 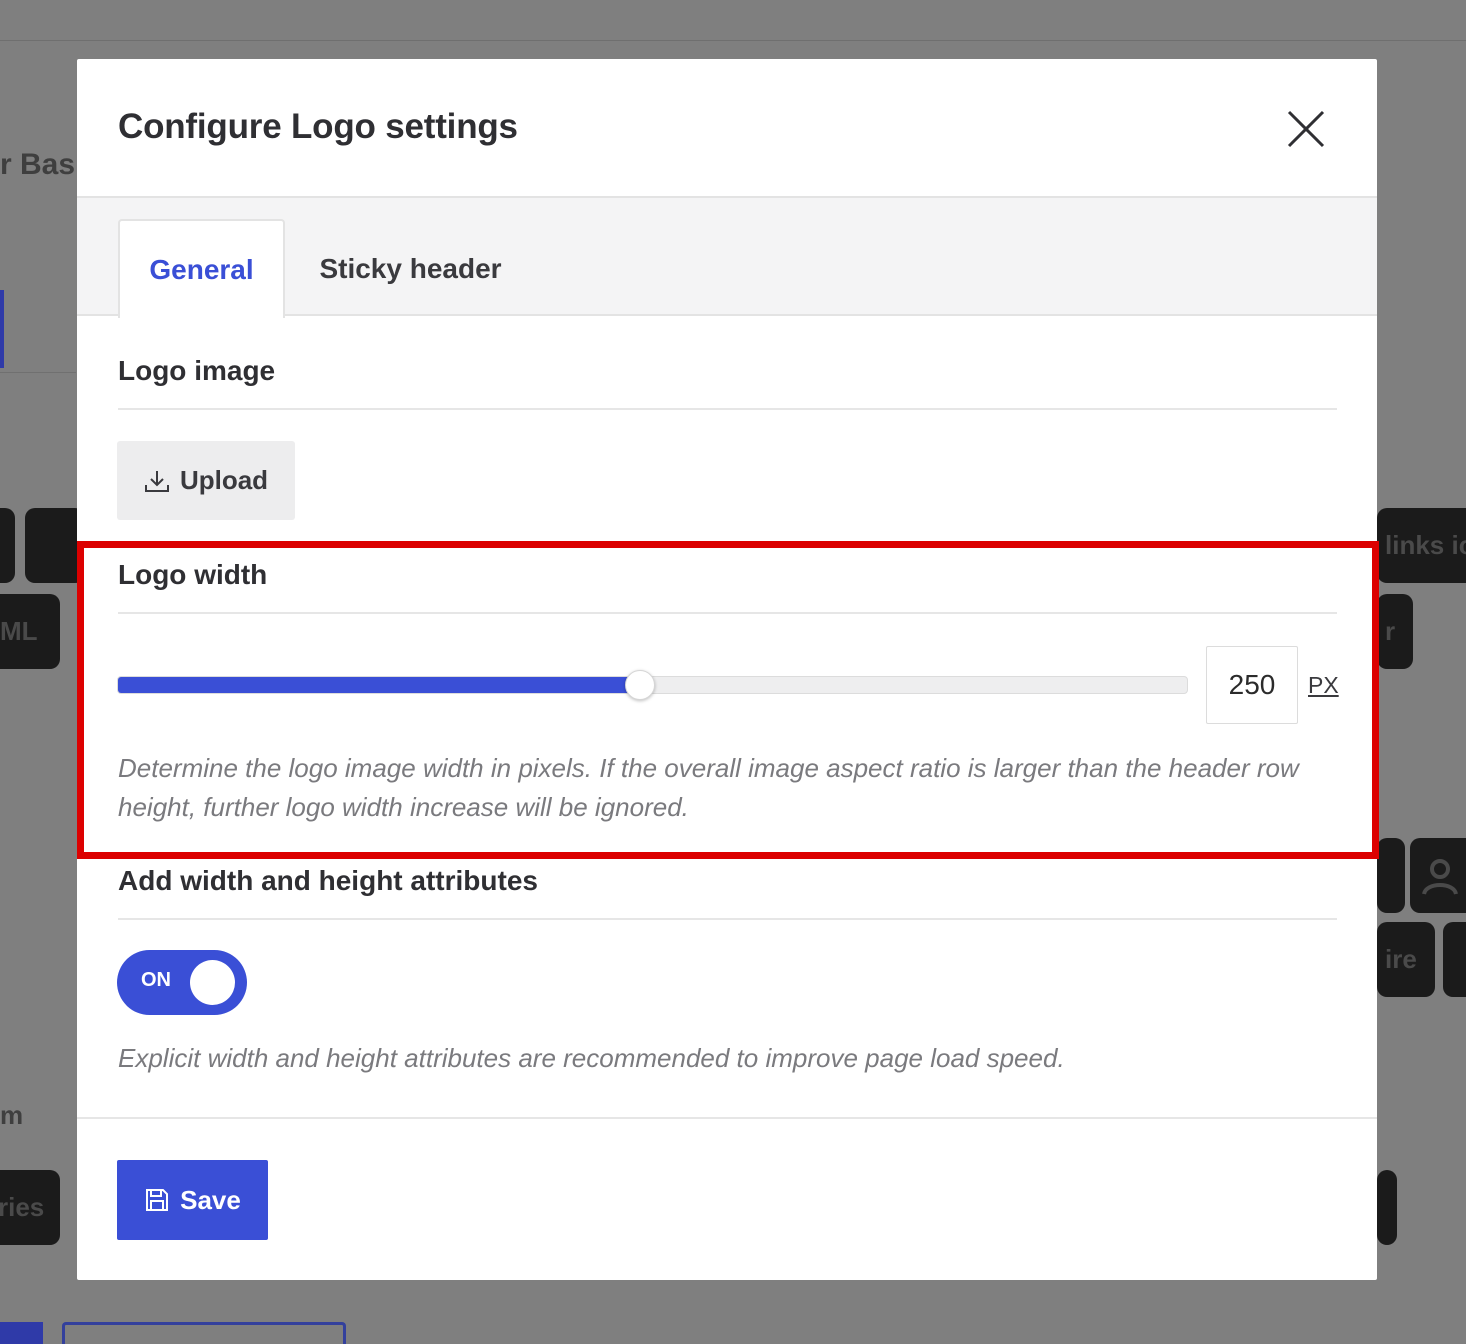 I want to click on modal-title: Configure Logo settings, so click(x=318, y=126).